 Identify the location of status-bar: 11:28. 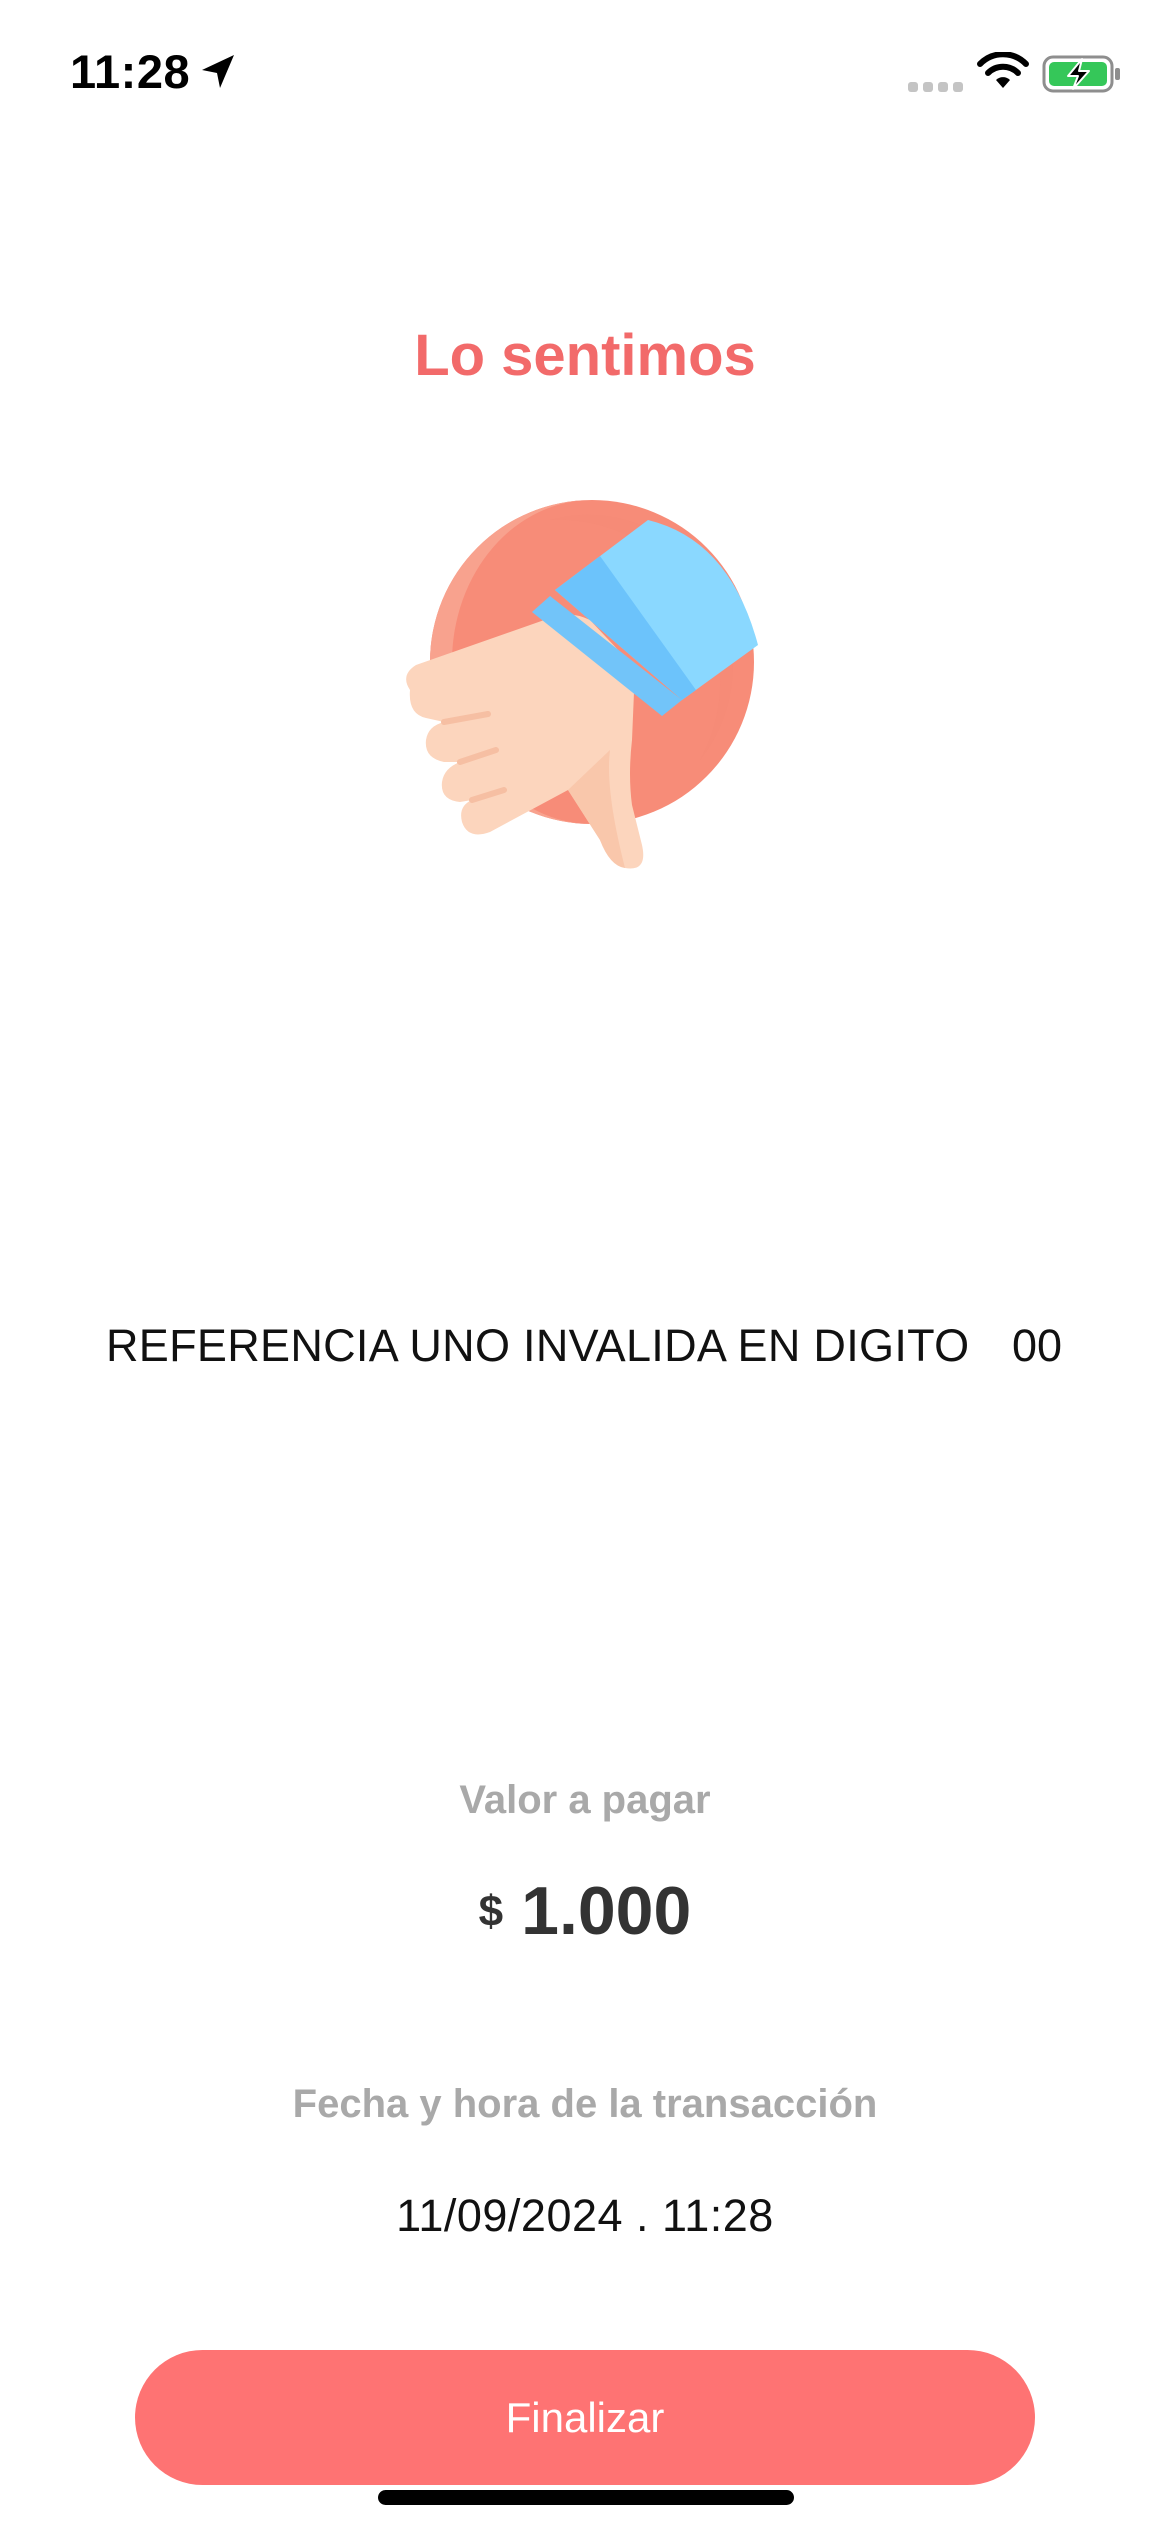
(585, 75).